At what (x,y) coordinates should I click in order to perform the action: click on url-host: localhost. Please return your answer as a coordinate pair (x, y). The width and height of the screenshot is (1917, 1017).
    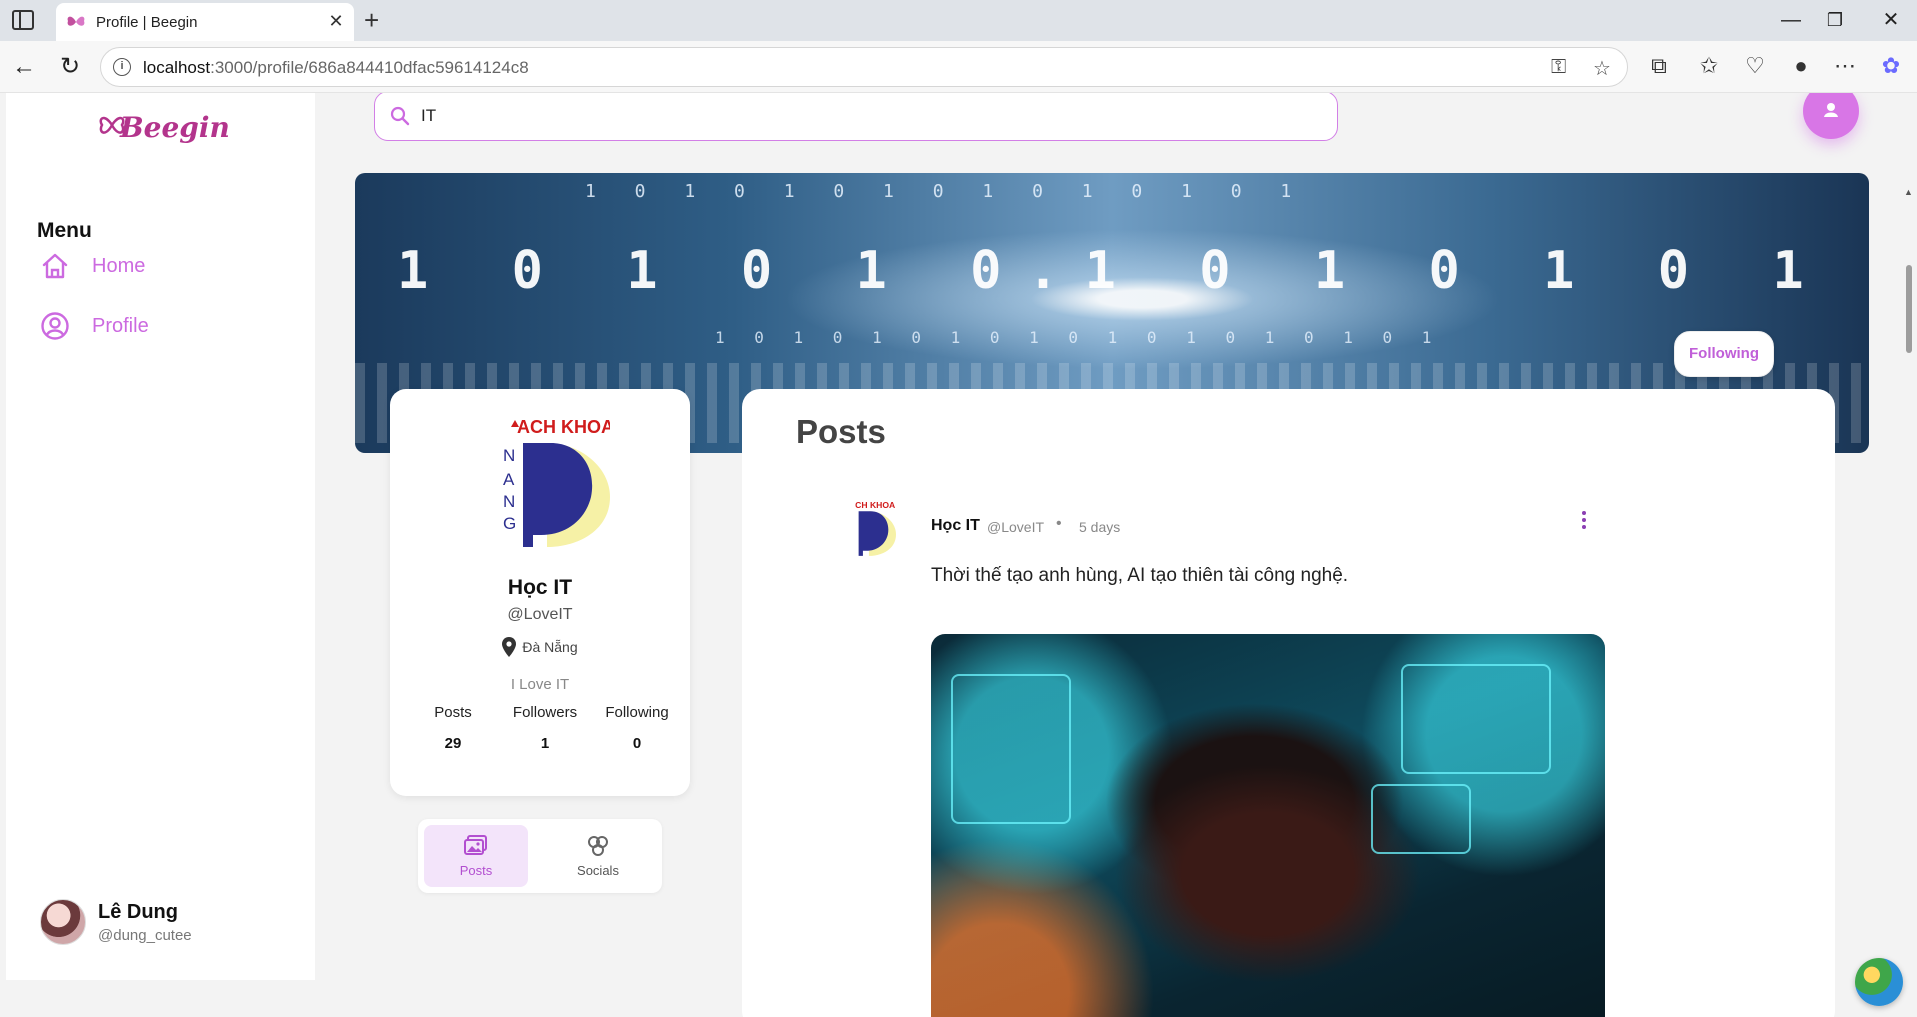
    Looking at the image, I should click on (177, 67).